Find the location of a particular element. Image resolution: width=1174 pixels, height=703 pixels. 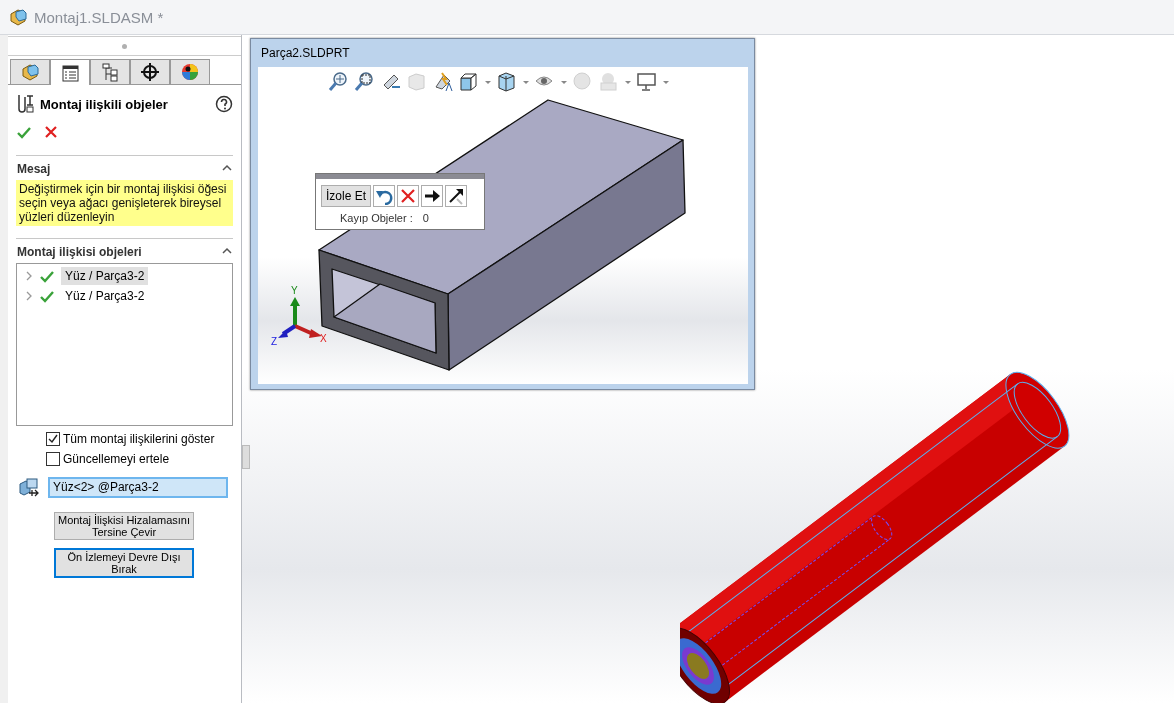

list-icon is located at coordinates (70, 72).